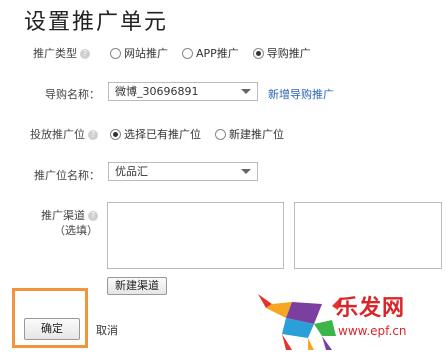 The height and width of the screenshot is (356, 446). What do you see at coordinates (72, 94) in the screenshot?
I see `guide-name-label: 导购名称：` at bounding box center [72, 94].